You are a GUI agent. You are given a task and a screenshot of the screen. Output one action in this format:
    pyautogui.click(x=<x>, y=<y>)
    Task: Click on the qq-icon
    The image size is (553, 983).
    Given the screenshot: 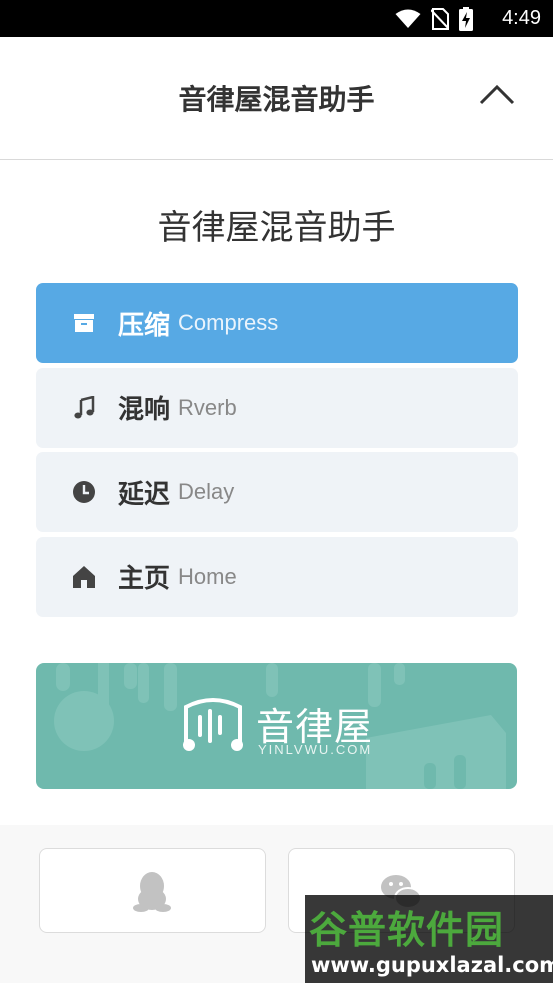 What is the action you would take?
    pyautogui.click(x=152, y=892)
    